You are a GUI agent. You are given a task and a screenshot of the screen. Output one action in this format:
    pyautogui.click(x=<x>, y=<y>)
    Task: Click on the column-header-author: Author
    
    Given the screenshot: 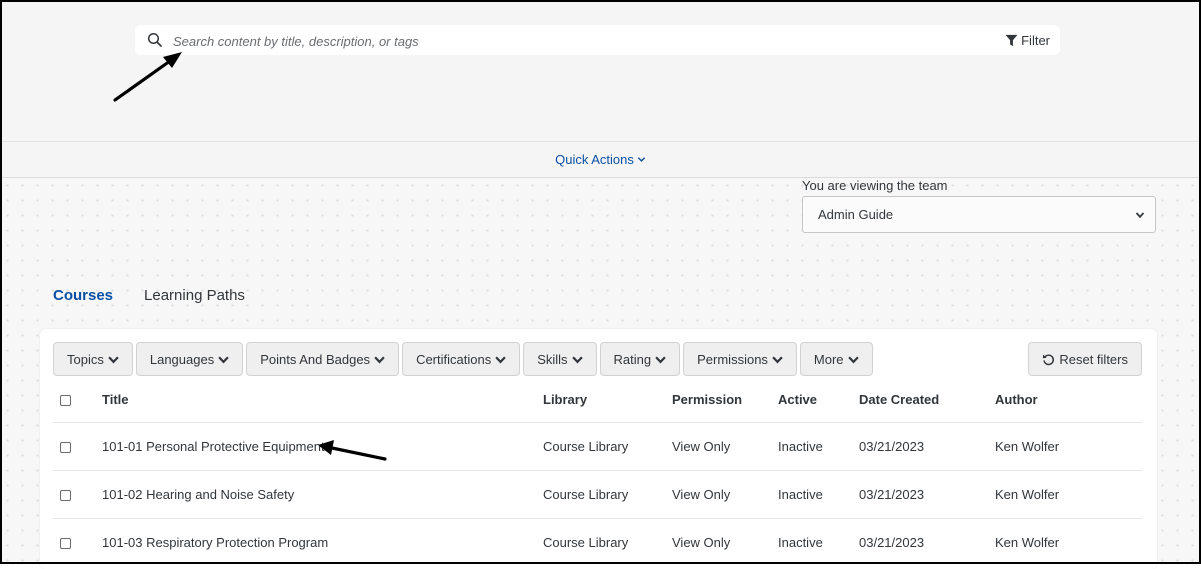 What is the action you would take?
    pyautogui.click(x=1068, y=399)
    